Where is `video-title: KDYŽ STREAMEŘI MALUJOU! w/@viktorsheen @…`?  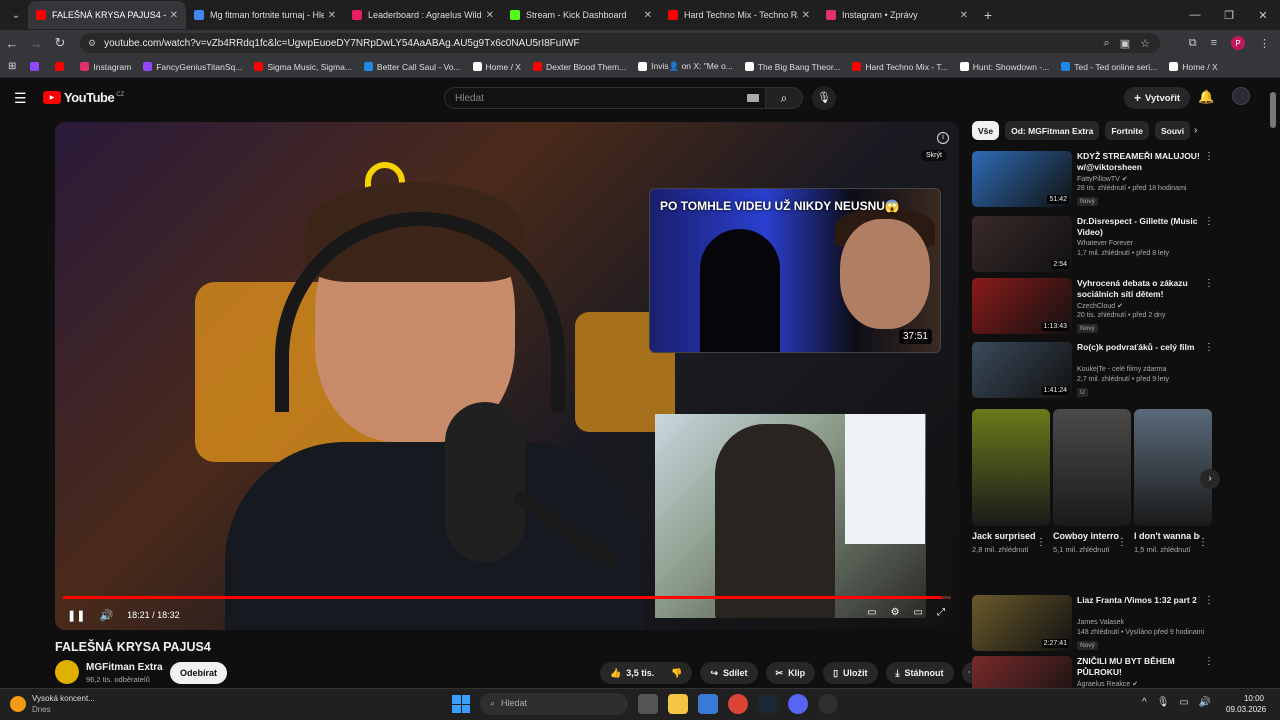
video-title: KDYŽ STREAMEŘI MALUJOU! w/@viktorsheen @… is located at coordinates (1139, 162).